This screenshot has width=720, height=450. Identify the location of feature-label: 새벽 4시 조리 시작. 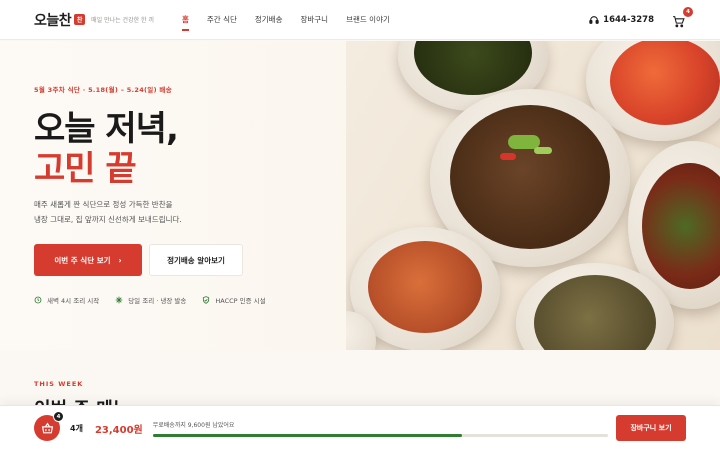
(73, 301).